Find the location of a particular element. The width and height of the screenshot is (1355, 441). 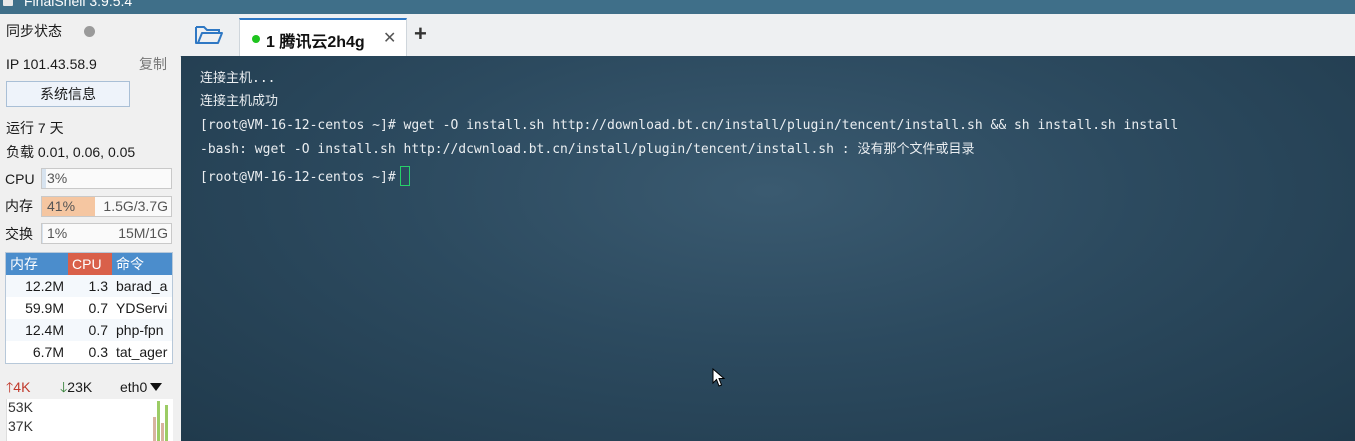

table-row: 12.2M 1.3 barad_a is located at coordinates (89, 286).